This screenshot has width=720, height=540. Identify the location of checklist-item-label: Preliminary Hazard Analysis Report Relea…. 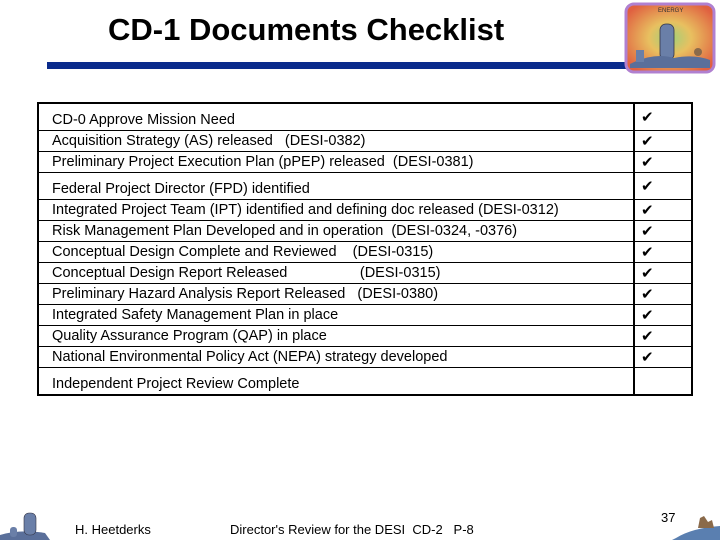
(336, 294).